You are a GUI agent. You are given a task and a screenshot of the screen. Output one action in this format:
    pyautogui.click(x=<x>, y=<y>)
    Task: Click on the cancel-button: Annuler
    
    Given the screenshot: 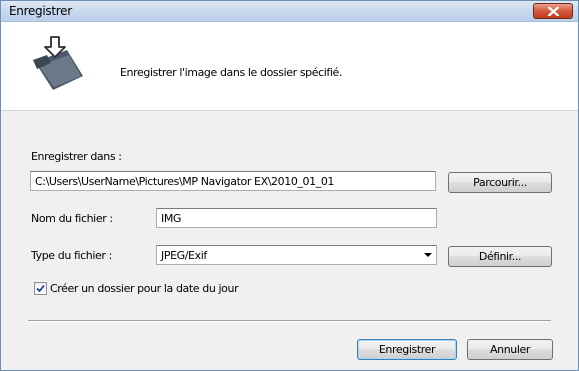 What is the action you would take?
    pyautogui.click(x=510, y=349)
    